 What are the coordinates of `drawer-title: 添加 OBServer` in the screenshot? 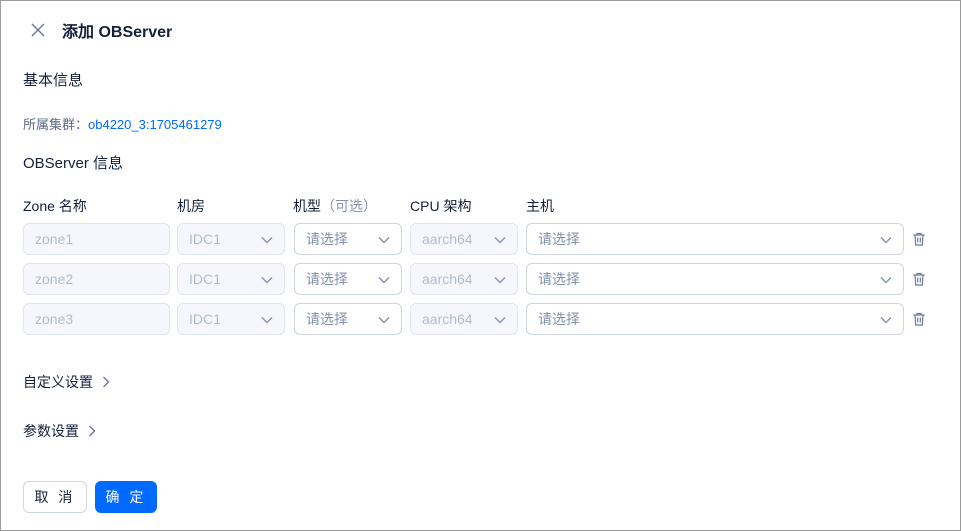 It's located at (117, 32).